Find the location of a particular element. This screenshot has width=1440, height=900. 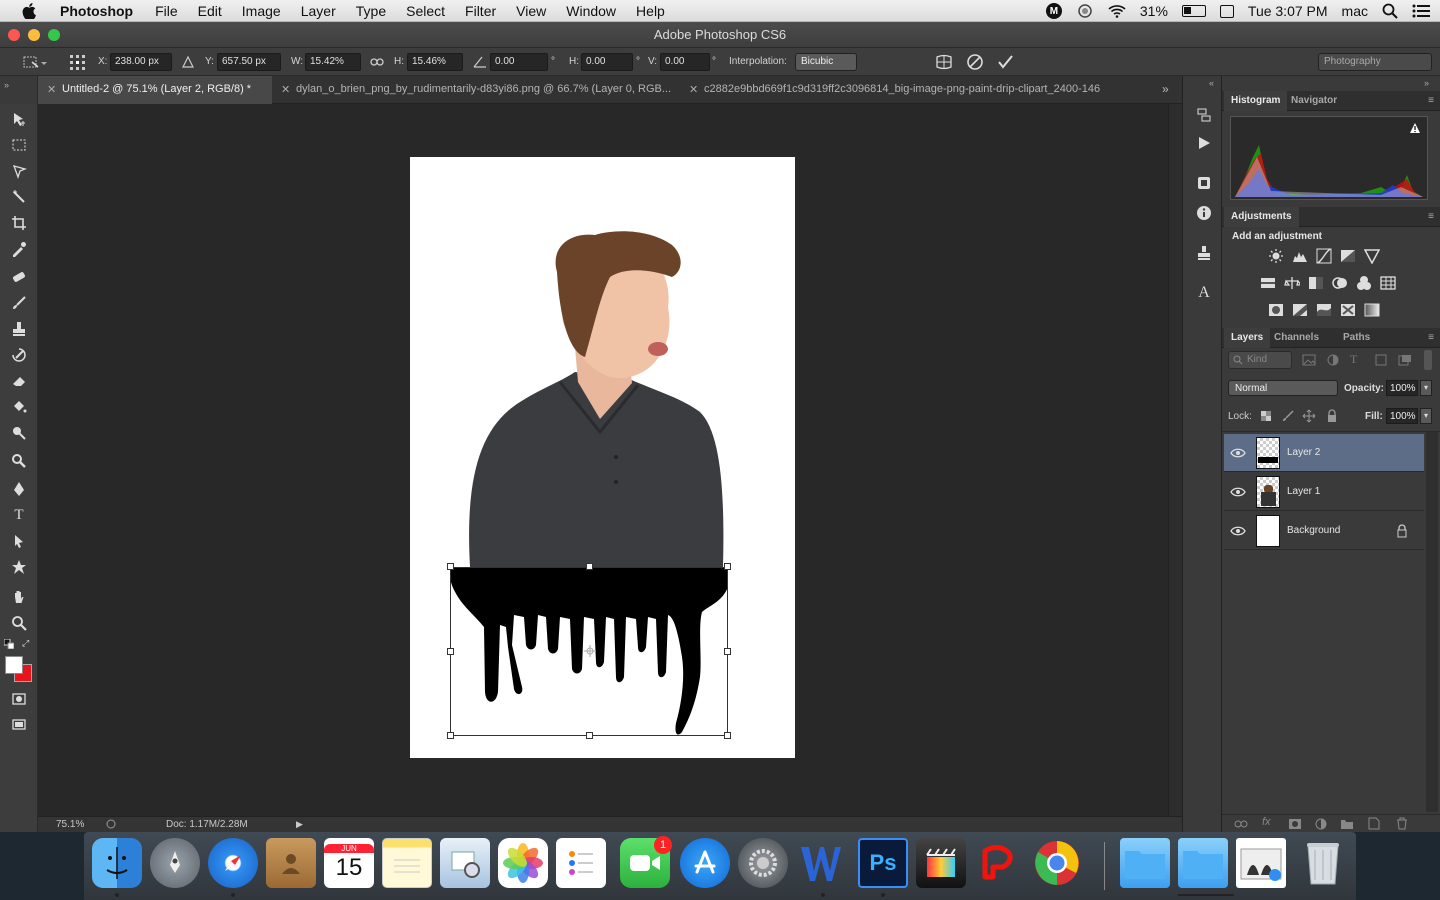

system-preferences-icon is located at coordinates (763, 863).